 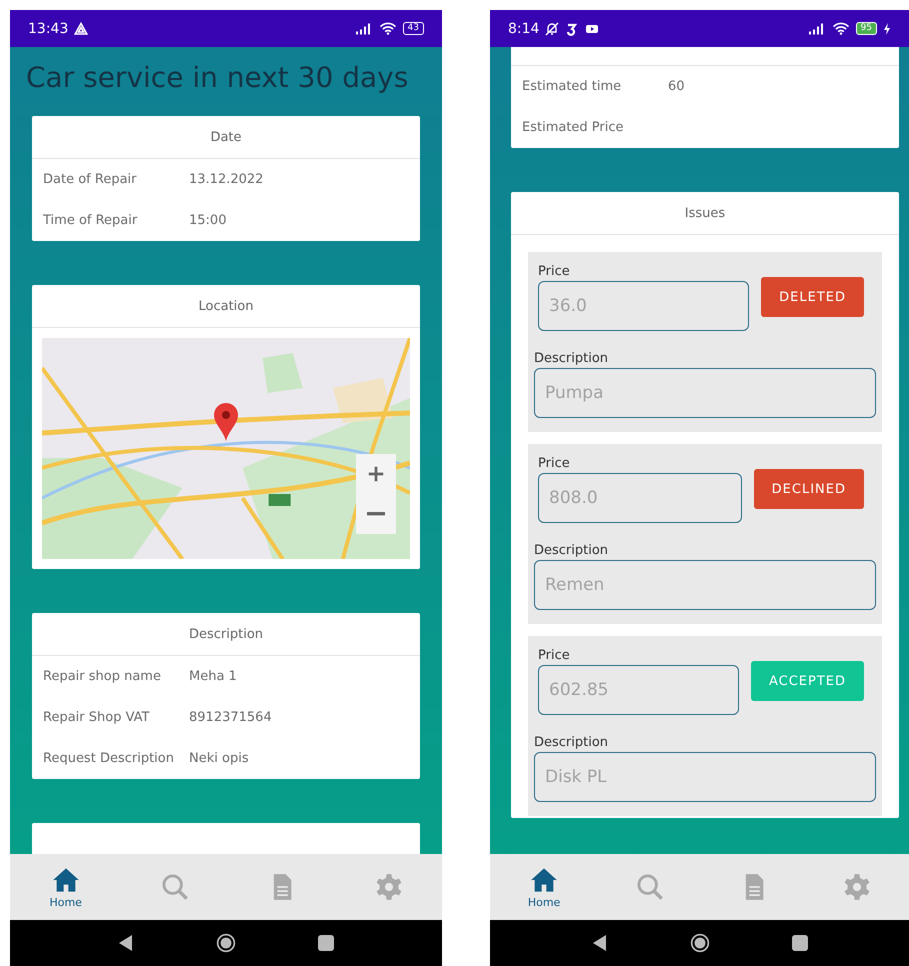 What do you see at coordinates (226, 179) in the screenshot?
I see `field-value: 13.12.2022` at bounding box center [226, 179].